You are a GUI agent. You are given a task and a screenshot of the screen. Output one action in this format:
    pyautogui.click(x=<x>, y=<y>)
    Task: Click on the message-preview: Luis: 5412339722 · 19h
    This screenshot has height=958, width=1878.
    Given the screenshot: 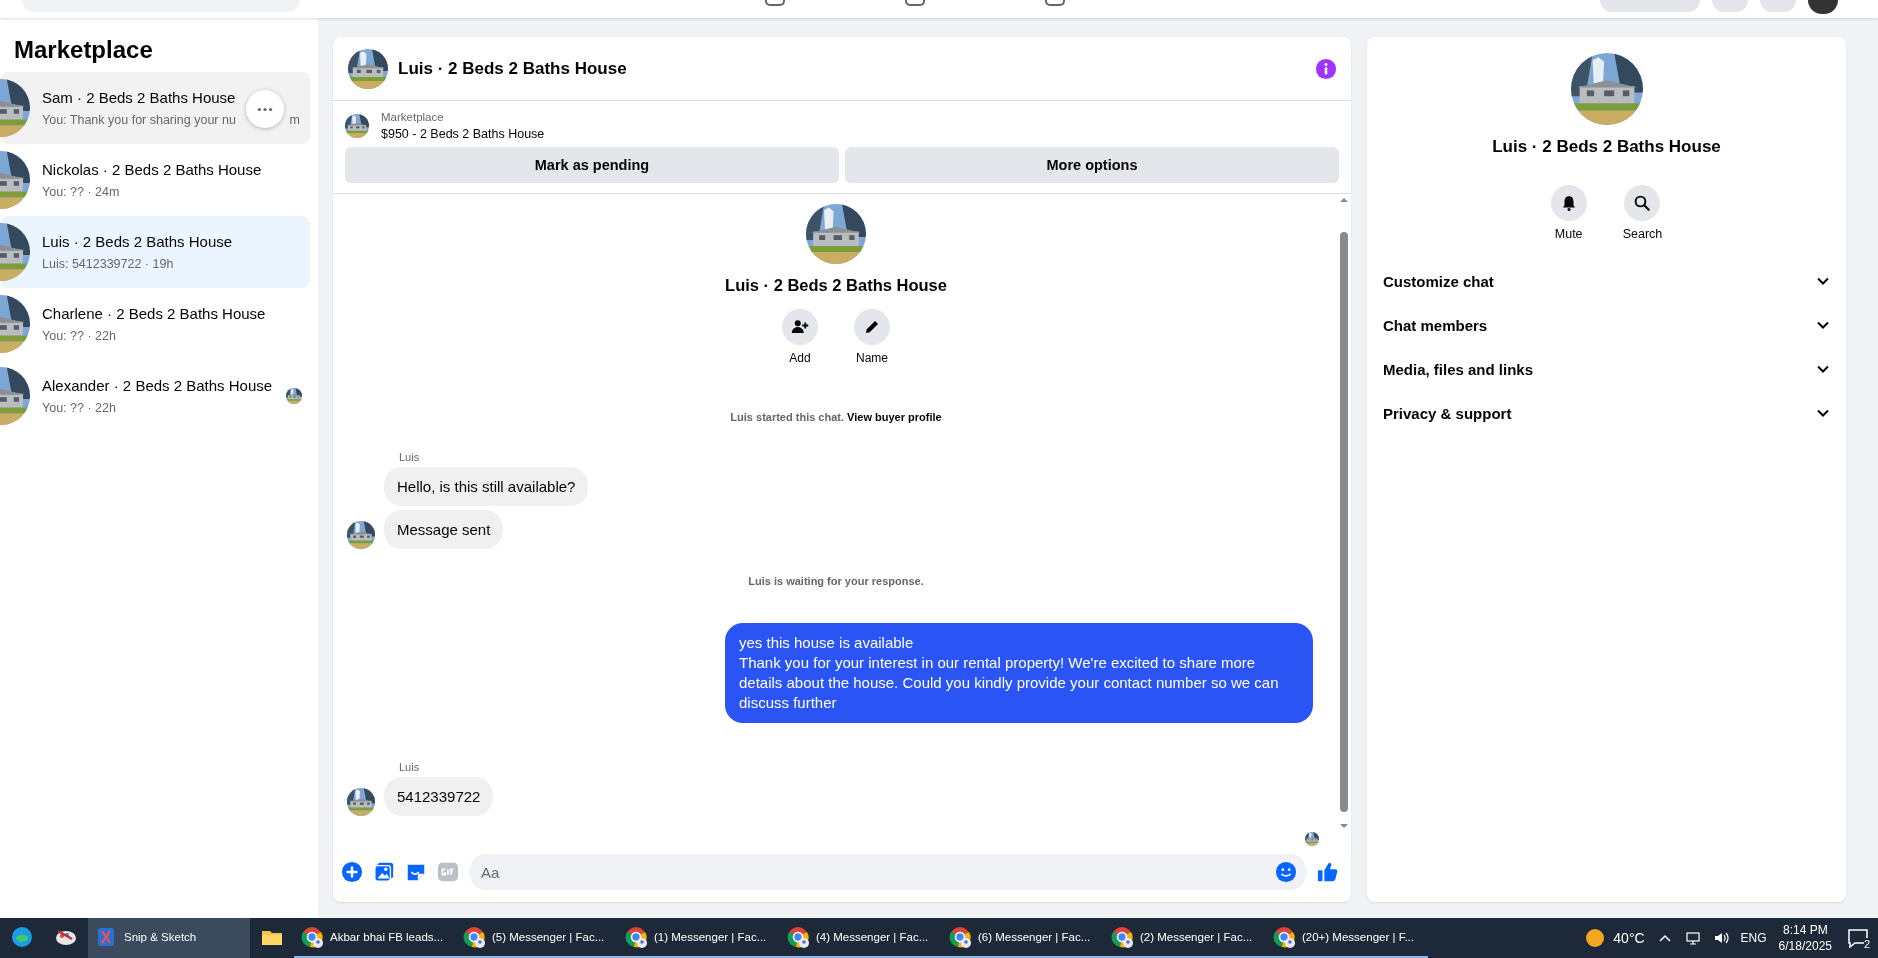 What is the action you would take?
    pyautogui.click(x=108, y=264)
    